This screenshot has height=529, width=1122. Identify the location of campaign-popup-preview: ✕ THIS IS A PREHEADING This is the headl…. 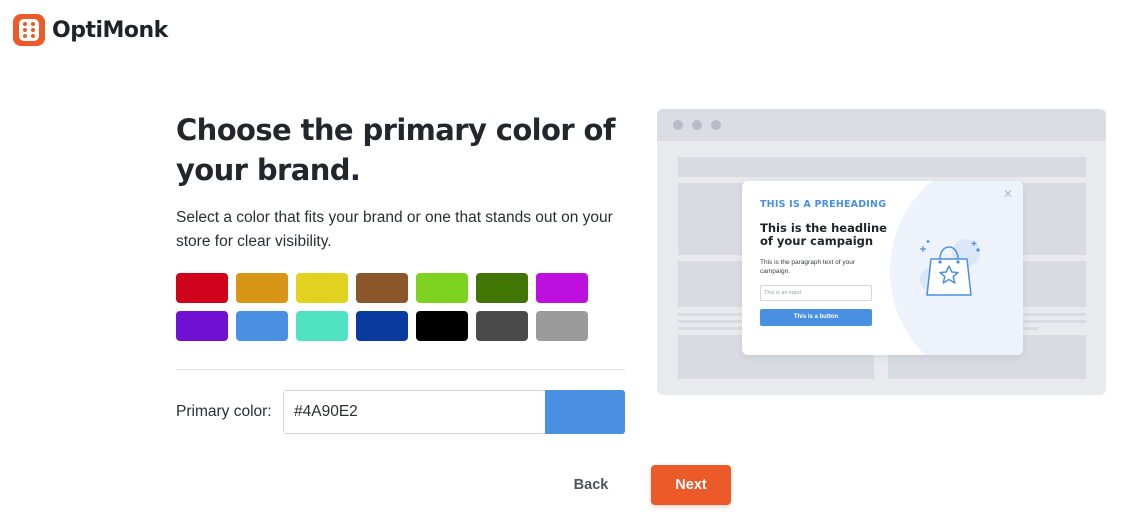
(882, 268).